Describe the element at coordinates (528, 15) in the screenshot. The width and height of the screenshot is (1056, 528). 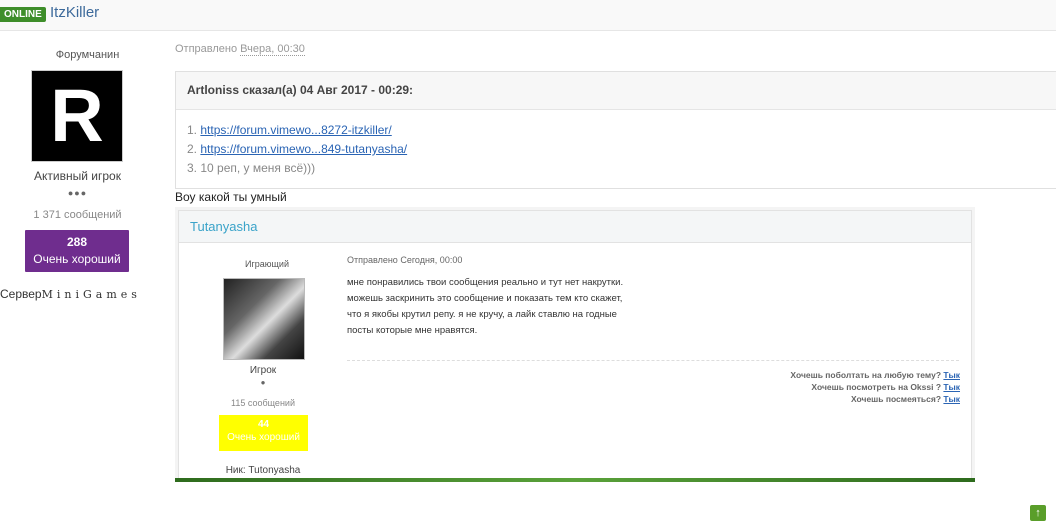
I see `post-header-bar: ONLINE ItzKiller` at that location.